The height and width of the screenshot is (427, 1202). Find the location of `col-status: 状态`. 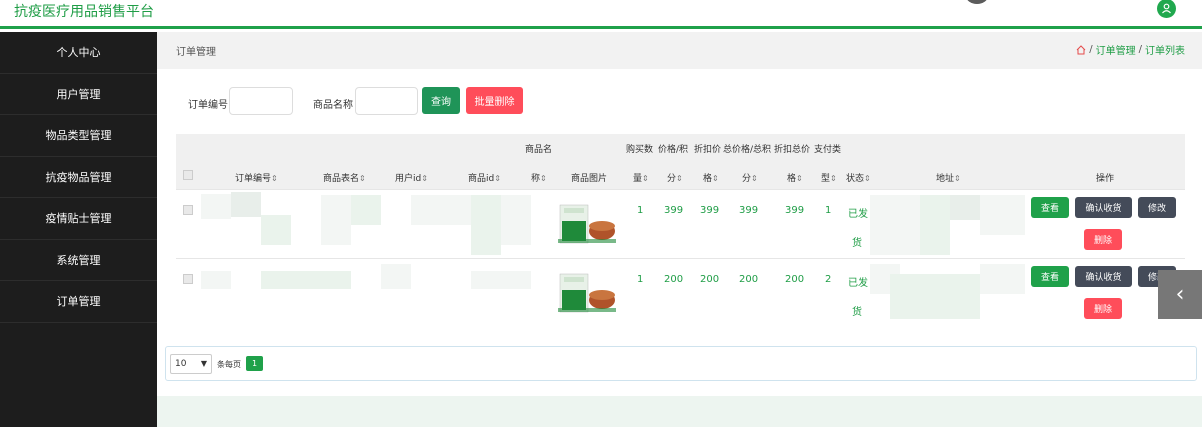

col-status: 状态 is located at coordinates (858, 177).